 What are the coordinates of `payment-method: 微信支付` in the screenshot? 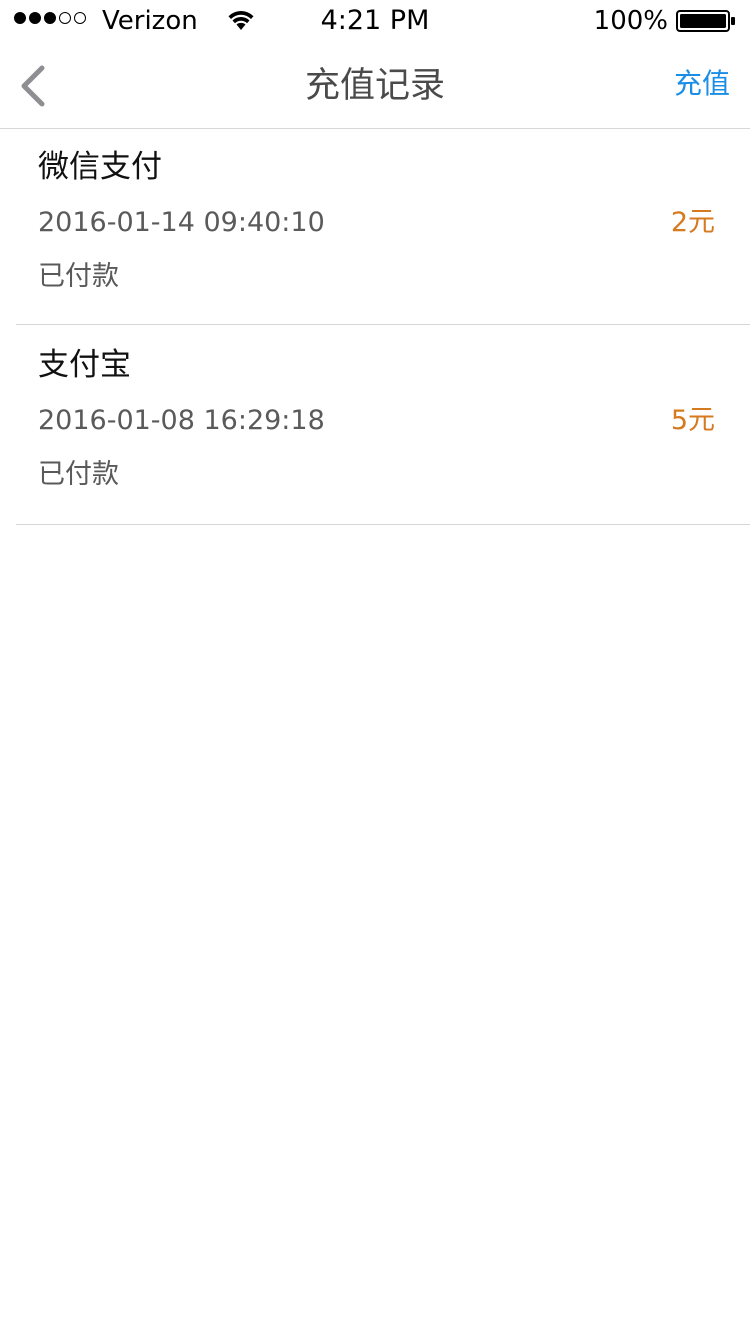 It's located at (100, 167).